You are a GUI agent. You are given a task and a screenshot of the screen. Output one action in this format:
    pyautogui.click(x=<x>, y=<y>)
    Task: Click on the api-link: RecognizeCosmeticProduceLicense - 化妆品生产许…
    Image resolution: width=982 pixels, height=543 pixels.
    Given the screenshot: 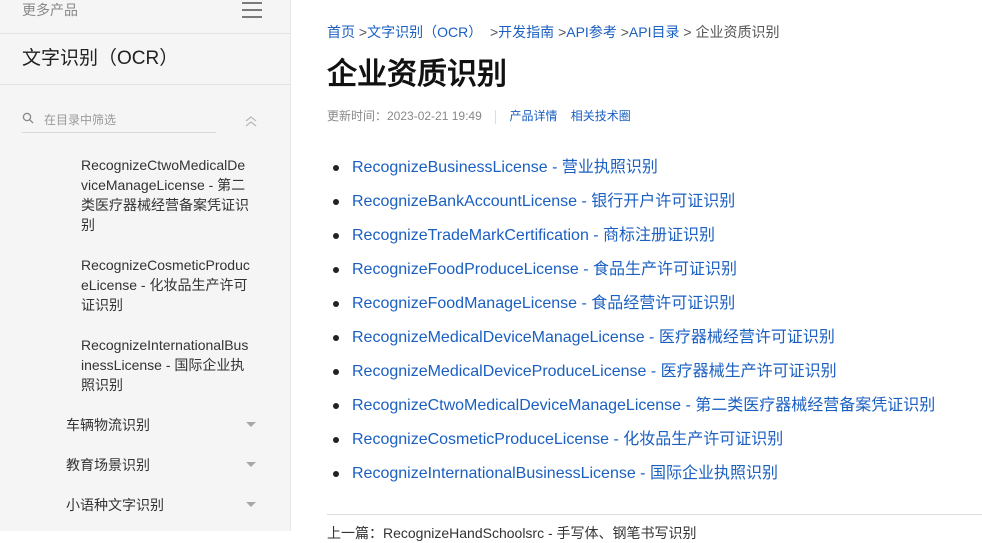 What is the action you would take?
    pyautogui.click(x=567, y=439)
    